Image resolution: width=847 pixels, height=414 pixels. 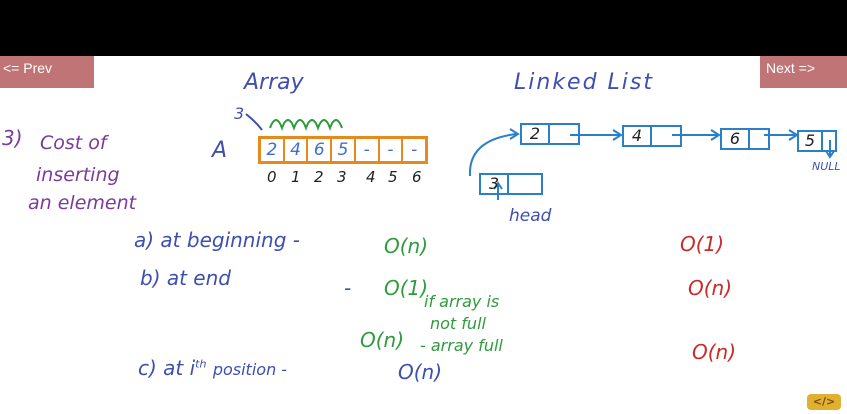 What do you see at coordinates (348, 288) in the screenshot?
I see `row-b-dash: -` at bounding box center [348, 288].